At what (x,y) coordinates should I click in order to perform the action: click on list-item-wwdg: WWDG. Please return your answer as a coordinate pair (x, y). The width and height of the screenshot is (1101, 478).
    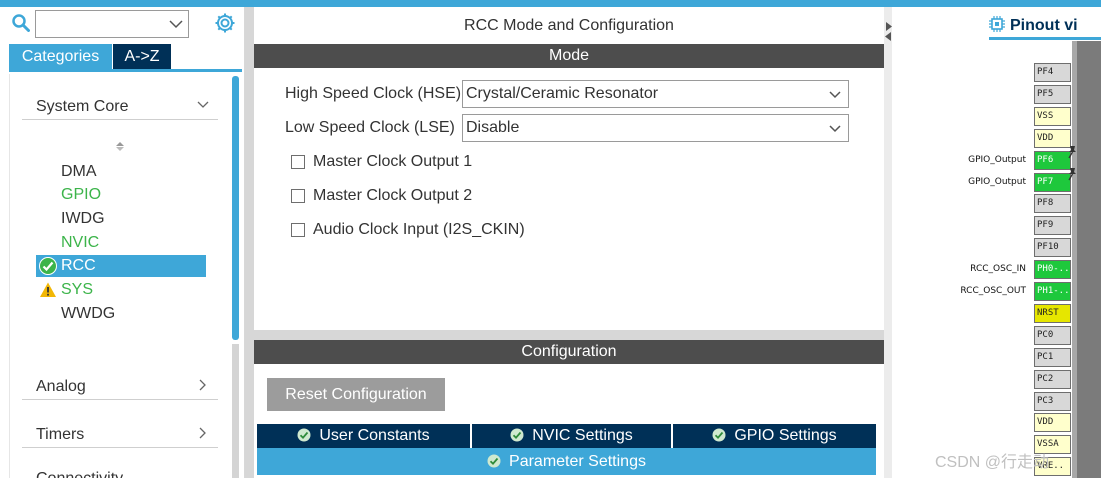
    Looking at the image, I should click on (121, 314).